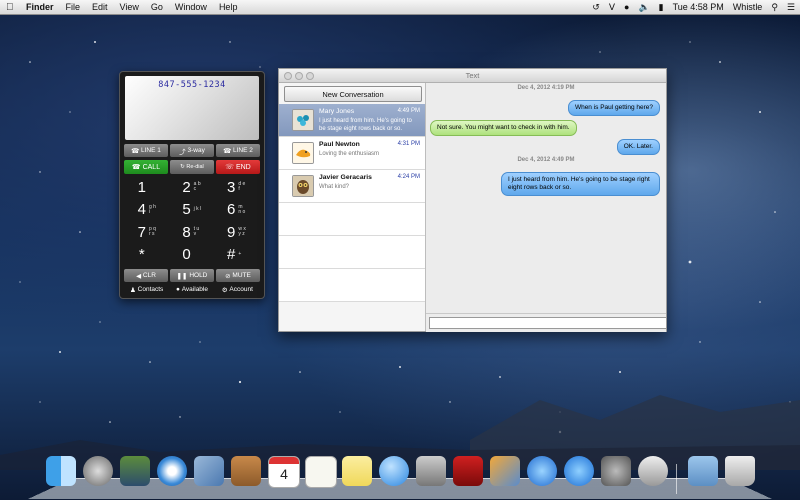  What do you see at coordinates (408, 177) in the screenshot?
I see `conversation-time: 4:24 PM` at bounding box center [408, 177].